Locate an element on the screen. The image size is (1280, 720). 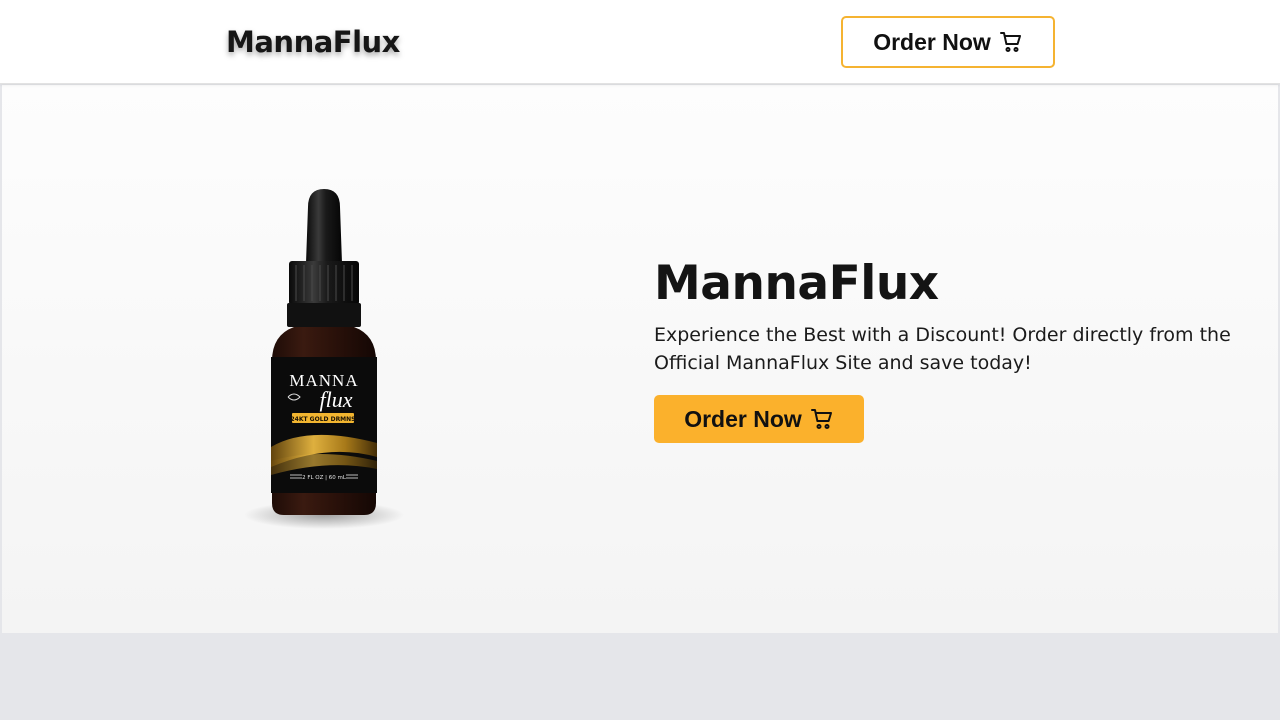
hero-order-now-button: Order Now is located at coordinates (759, 419).